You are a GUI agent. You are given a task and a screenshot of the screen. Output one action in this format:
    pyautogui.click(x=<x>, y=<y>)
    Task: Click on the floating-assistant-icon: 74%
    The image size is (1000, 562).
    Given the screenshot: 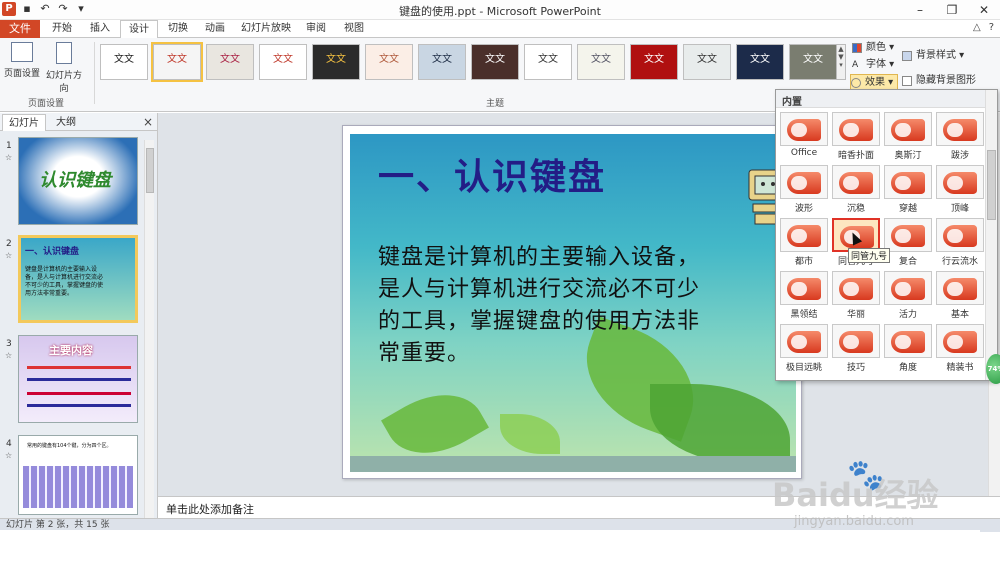 What is the action you would take?
    pyautogui.click(x=993, y=369)
    